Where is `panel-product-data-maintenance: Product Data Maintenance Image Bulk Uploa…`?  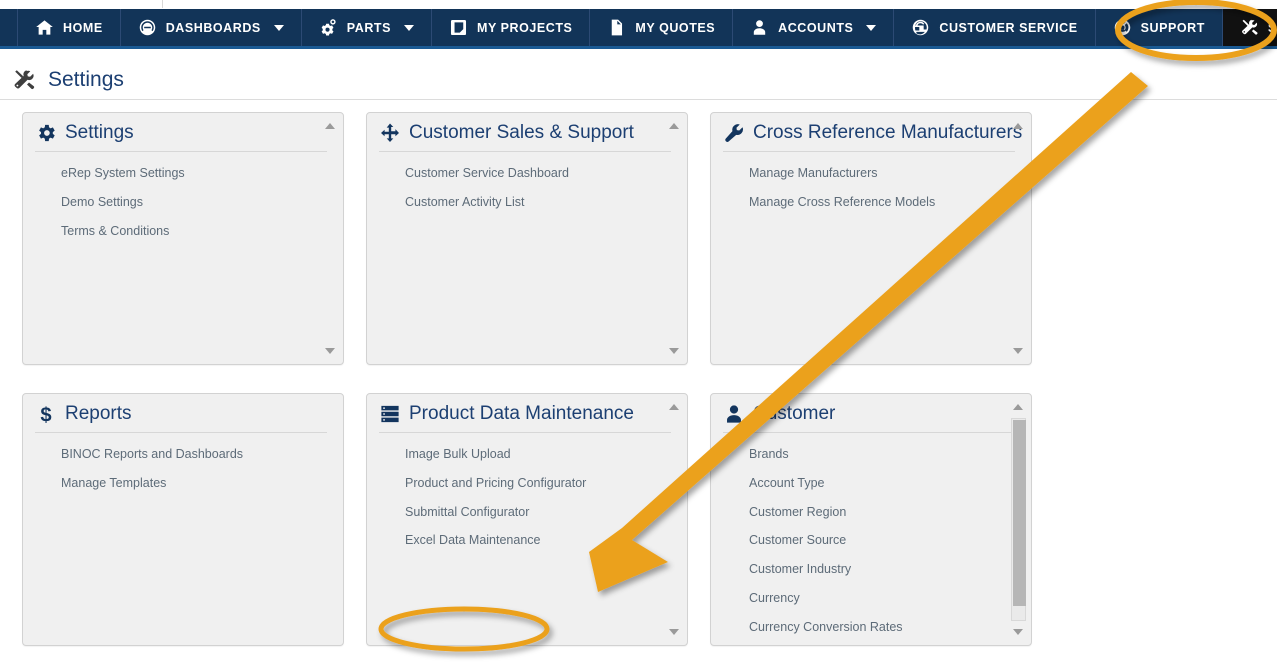
panel-product-data-maintenance: Product Data Maintenance Image Bulk Uploa… is located at coordinates (527, 519).